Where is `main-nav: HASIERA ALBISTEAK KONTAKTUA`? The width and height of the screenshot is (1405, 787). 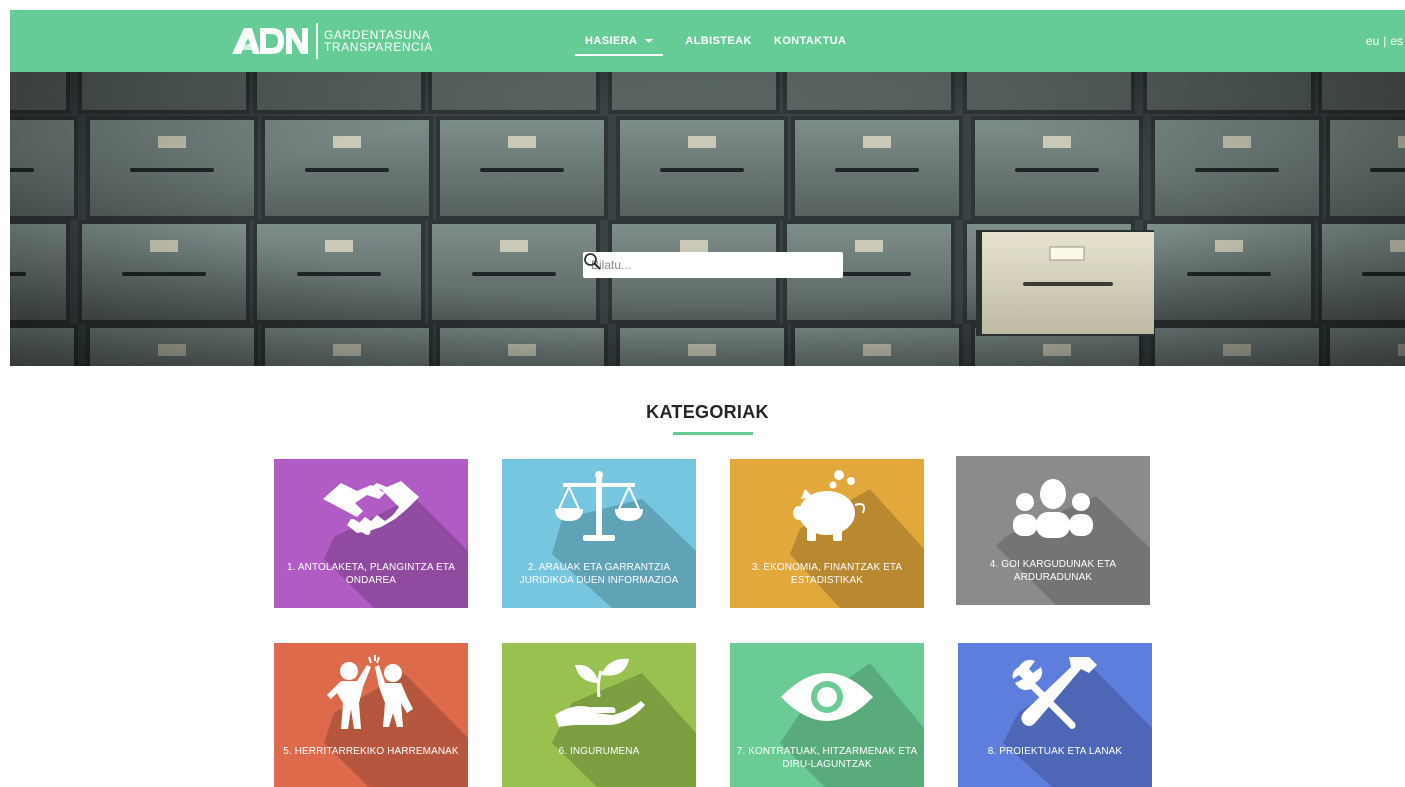 main-nav: HASIERA ALBISTEAK KONTAKTUA is located at coordinates (721, 41).